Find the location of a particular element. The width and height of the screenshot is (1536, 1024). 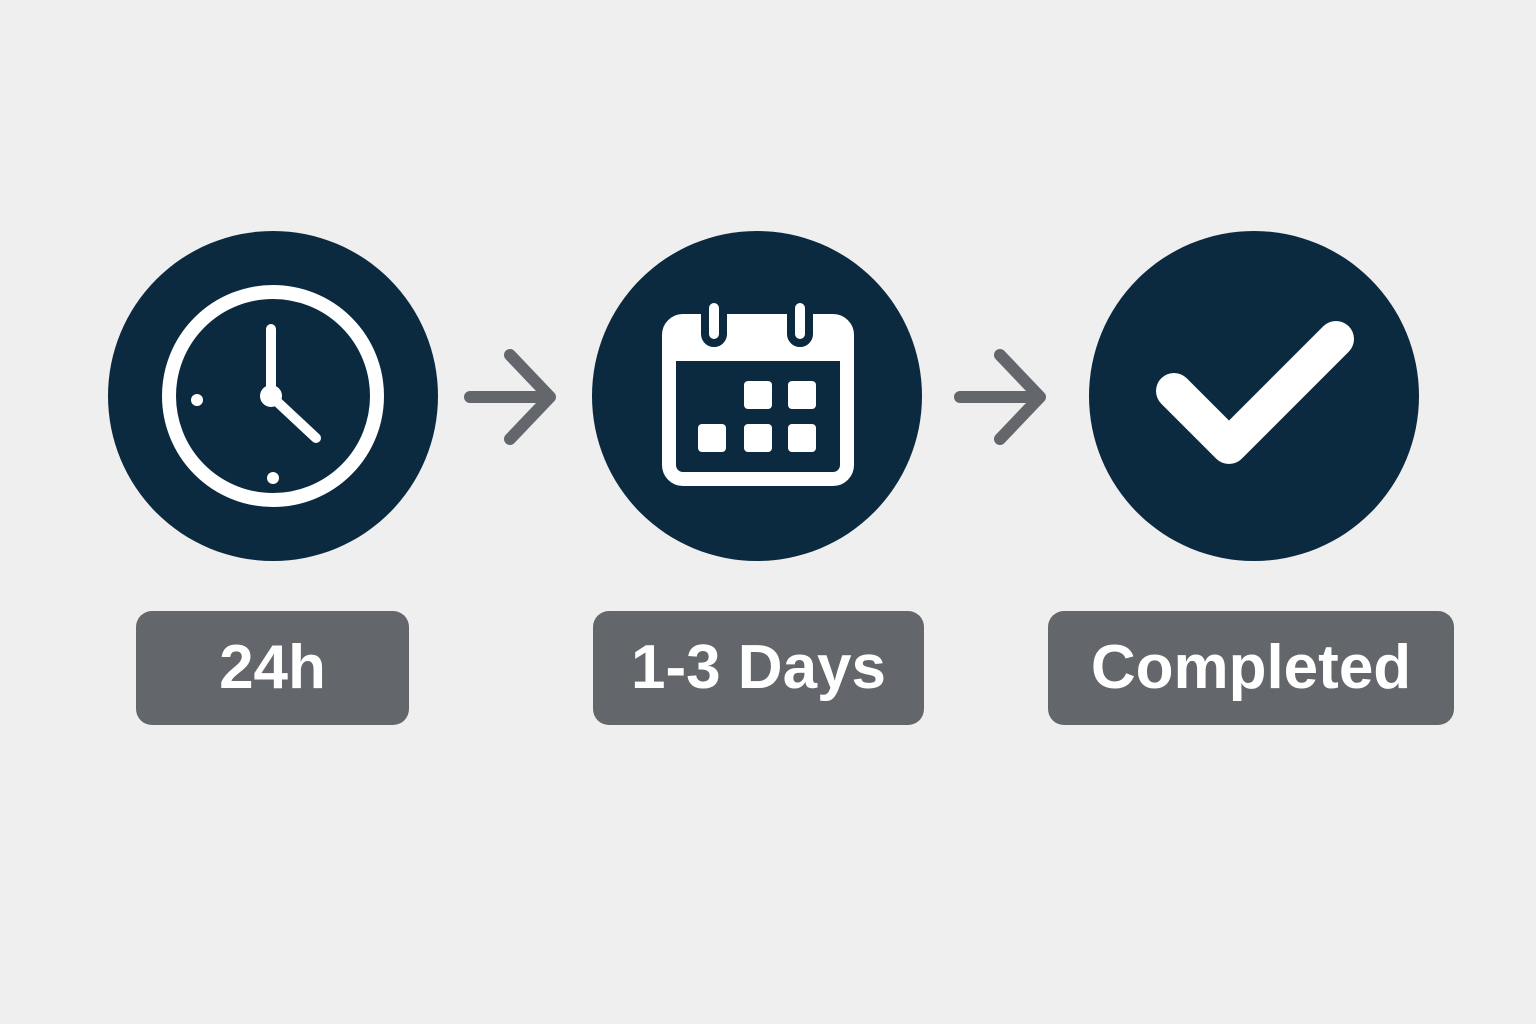

step-2-circle is located at coordinates (757, 396).